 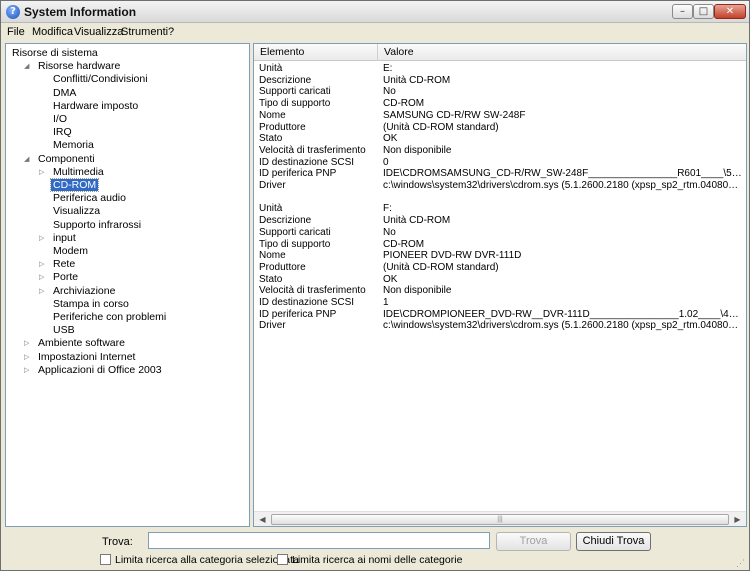 I want to click on scroll-thumb: |||, so click(x=500, y=519).